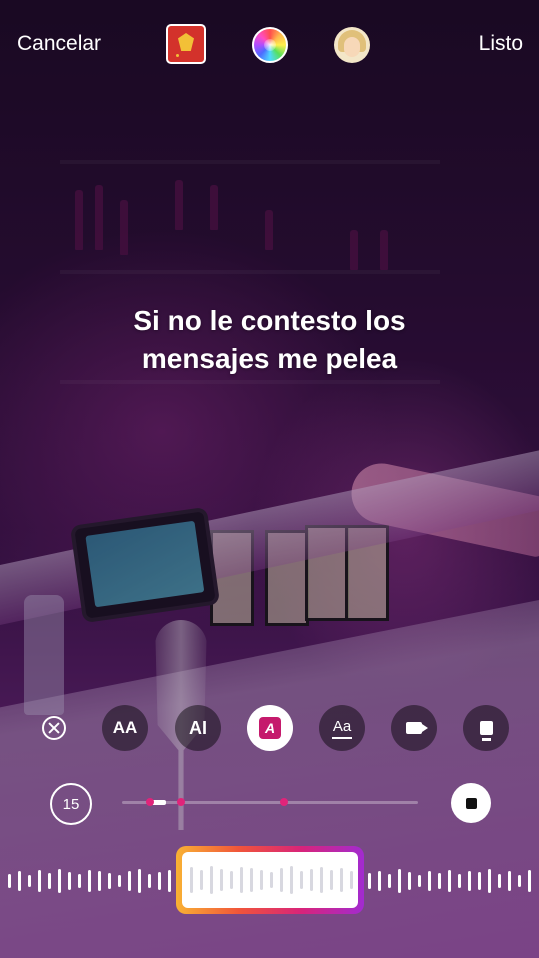  What do you see at coordinates (486, 731) in the screenshot?
I see `sticker-display-icon` at bounding box center [486, 731].